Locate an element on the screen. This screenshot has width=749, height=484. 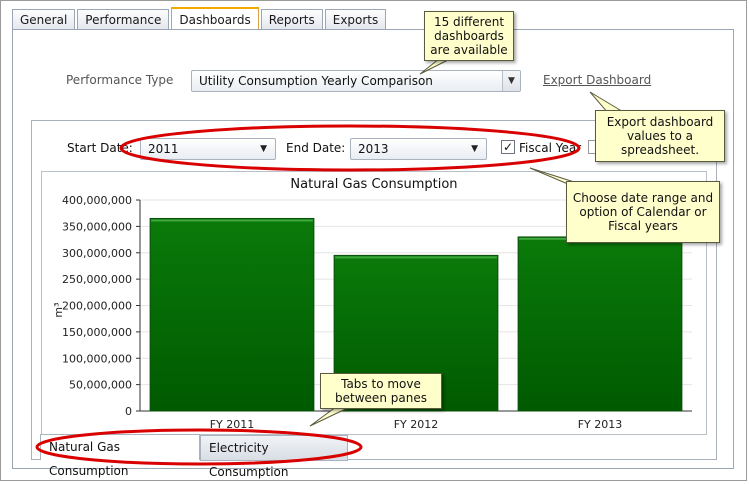
y-tick-label: 350,000,000 is located at coordinates (97, 226).